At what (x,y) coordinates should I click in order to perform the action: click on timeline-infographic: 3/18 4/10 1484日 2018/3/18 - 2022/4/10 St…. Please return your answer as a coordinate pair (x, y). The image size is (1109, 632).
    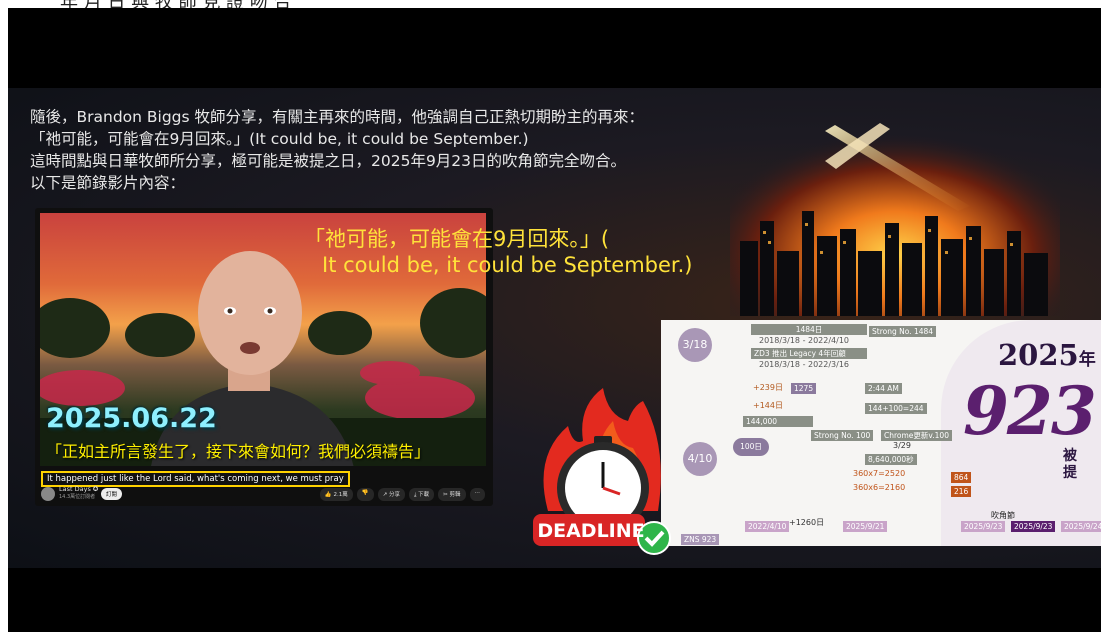
    Looking at the image, I should click on (881, 433).